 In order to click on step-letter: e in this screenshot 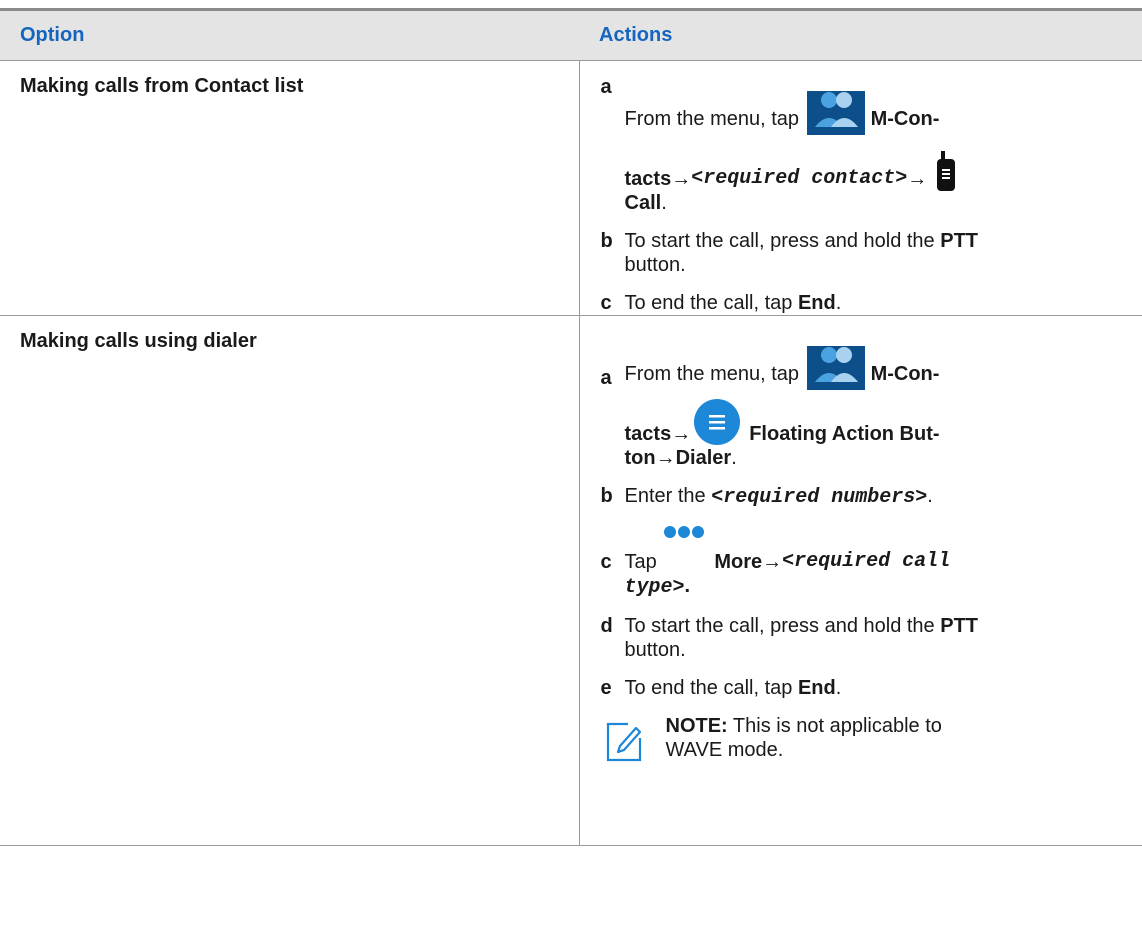, I will do `click(606, 688)`.